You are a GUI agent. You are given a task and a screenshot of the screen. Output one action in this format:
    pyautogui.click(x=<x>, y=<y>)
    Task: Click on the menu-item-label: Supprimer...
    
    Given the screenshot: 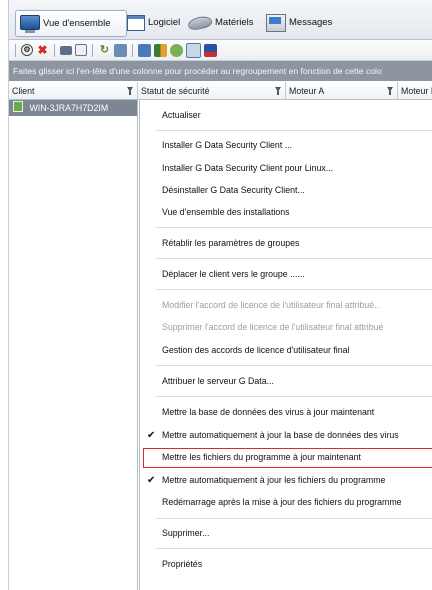 What is the action you would take?
    pyautogui.click(x=186, y=533)
    